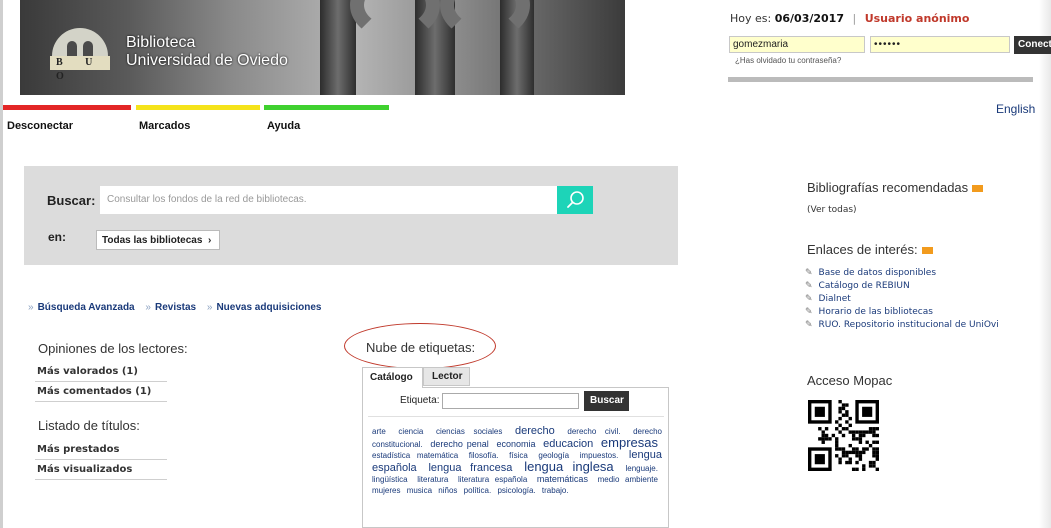  Describe the element at coordinates (392, 377) in the screenshot. I see `tab-catalog: Catálogo` at that location.